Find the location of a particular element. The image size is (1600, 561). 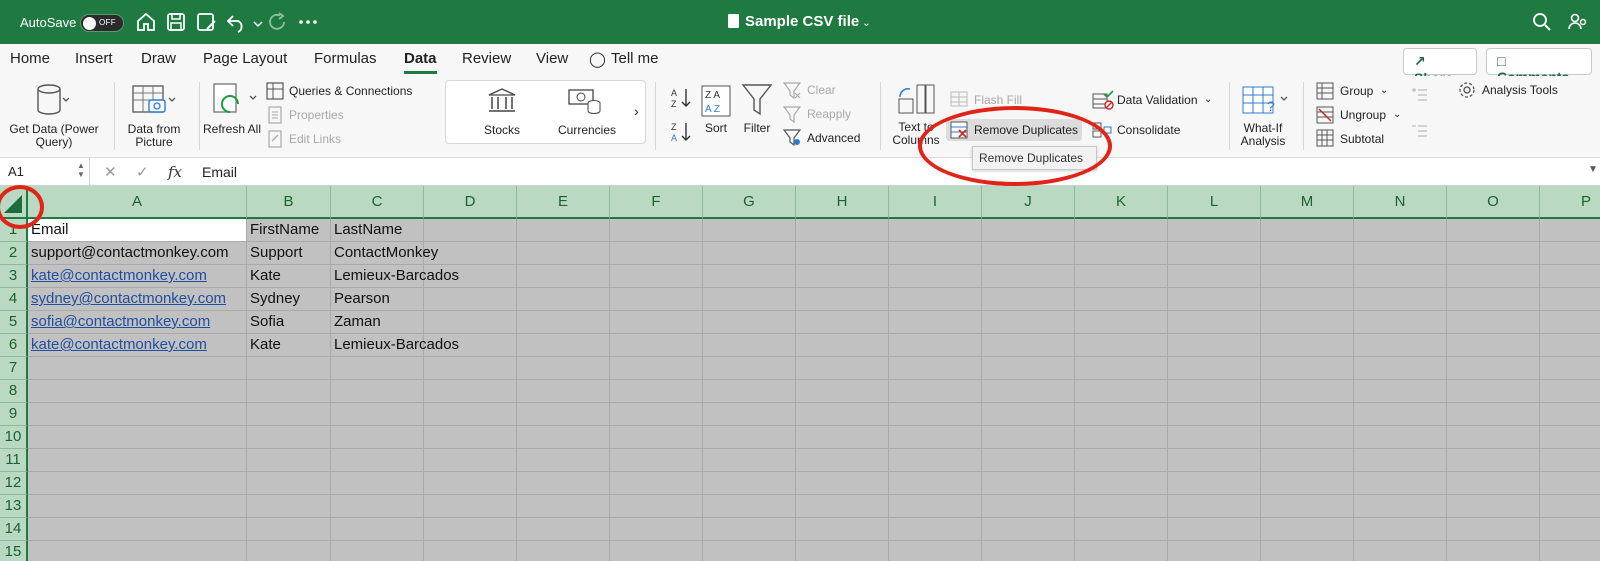

cell-f15 is located at coordinates (656, 551).